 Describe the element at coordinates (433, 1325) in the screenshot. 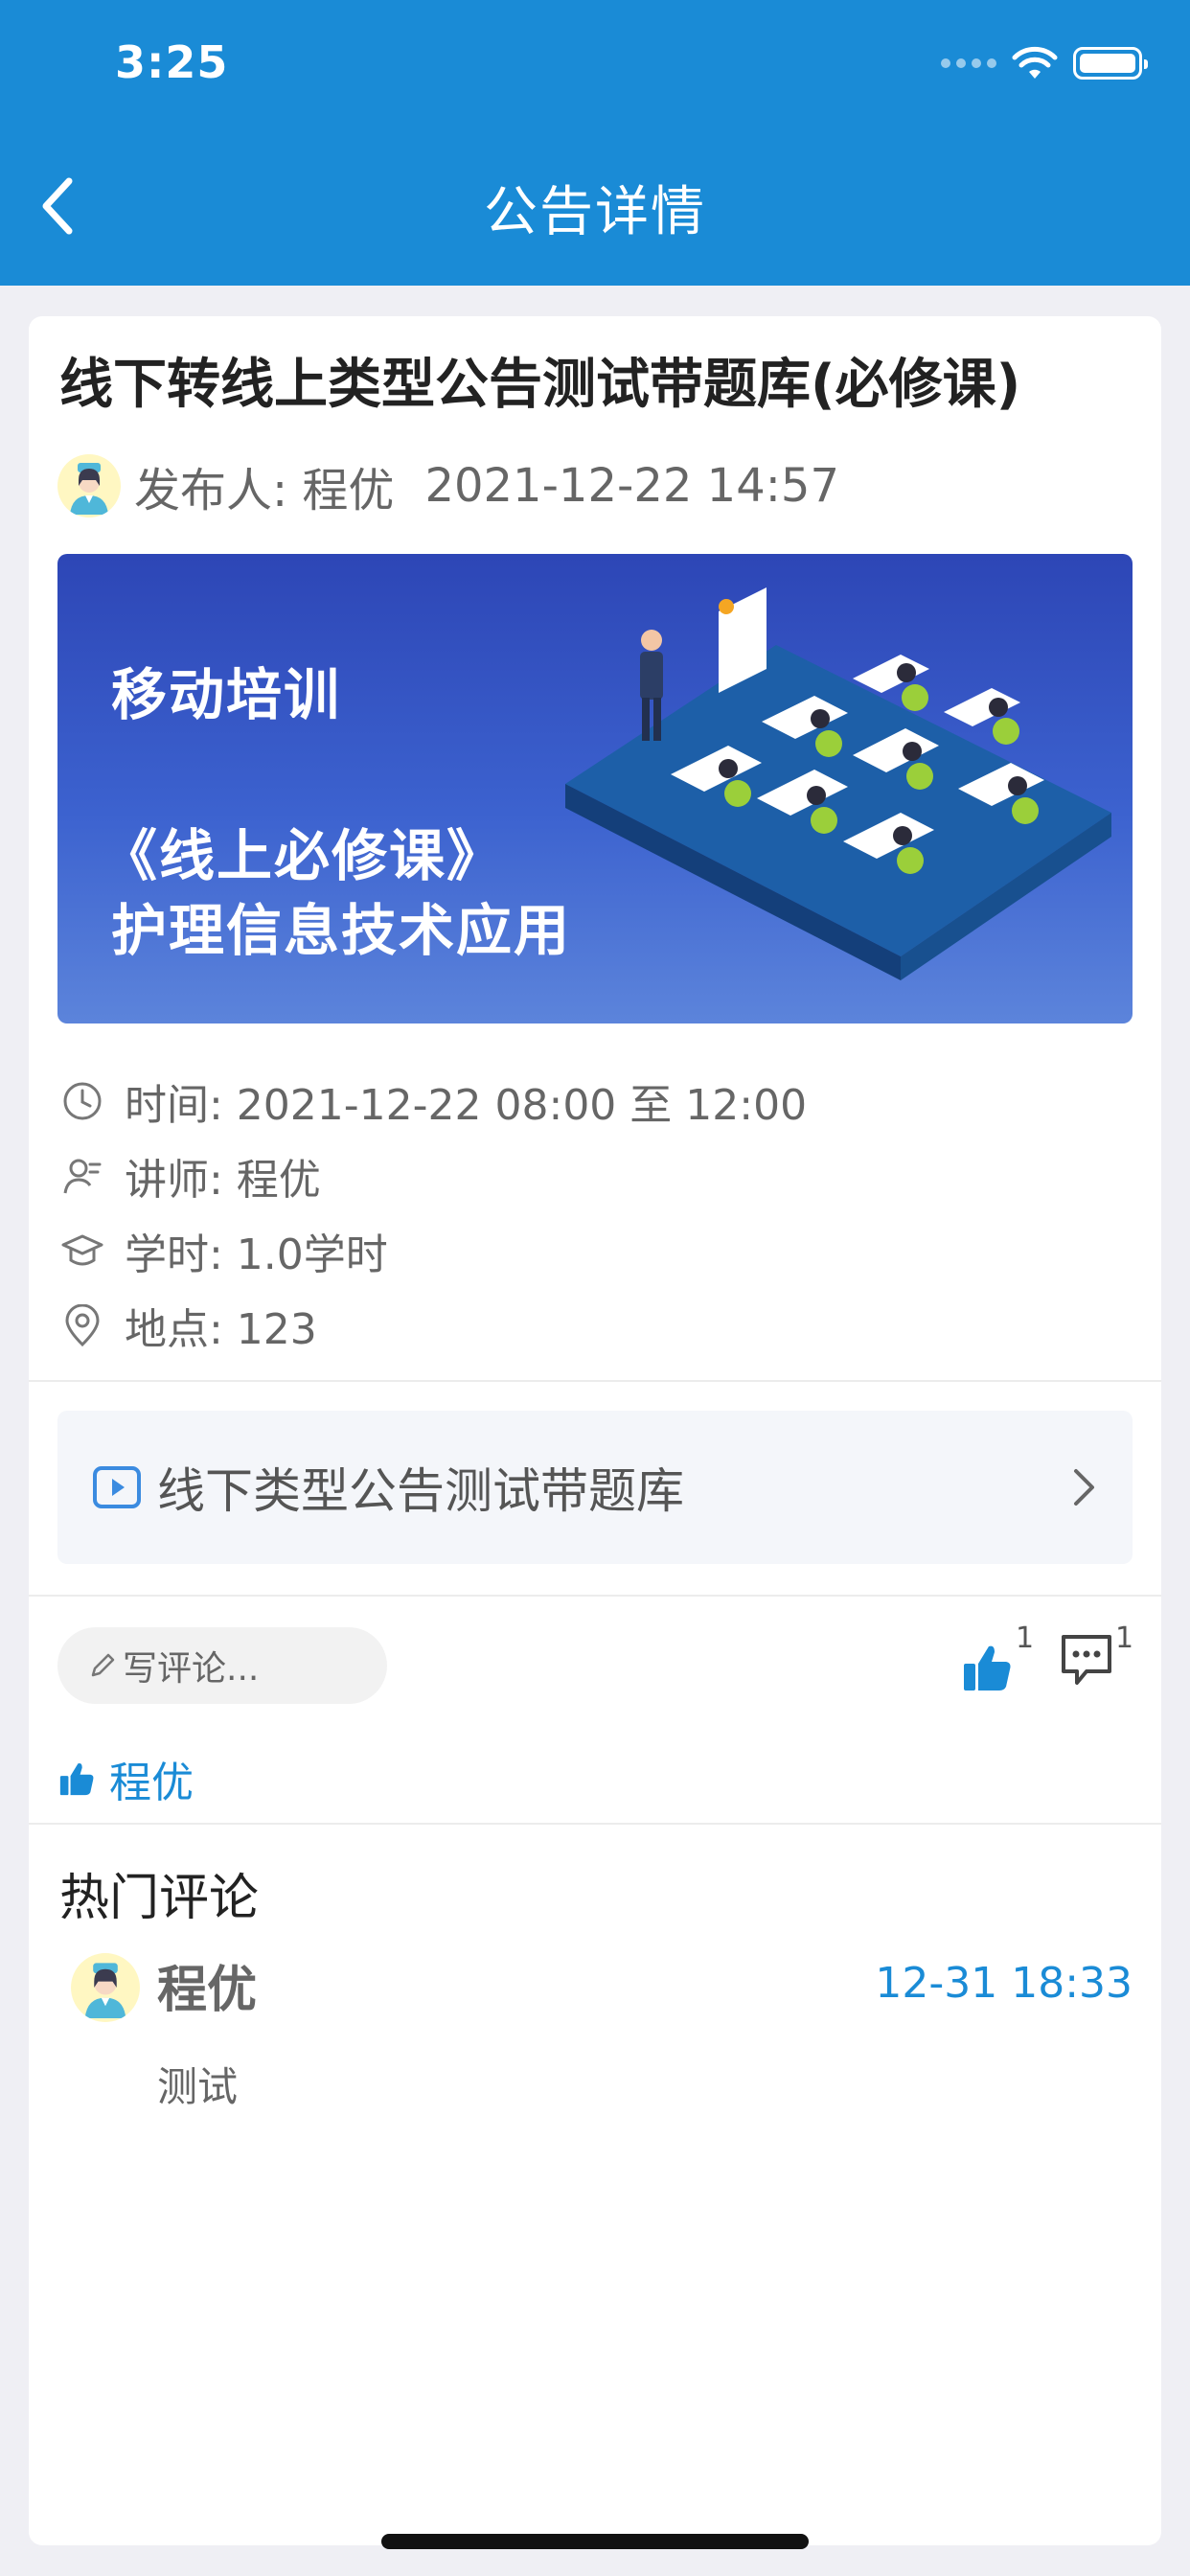

I see `info-location-row: 地点: 123` at that location.